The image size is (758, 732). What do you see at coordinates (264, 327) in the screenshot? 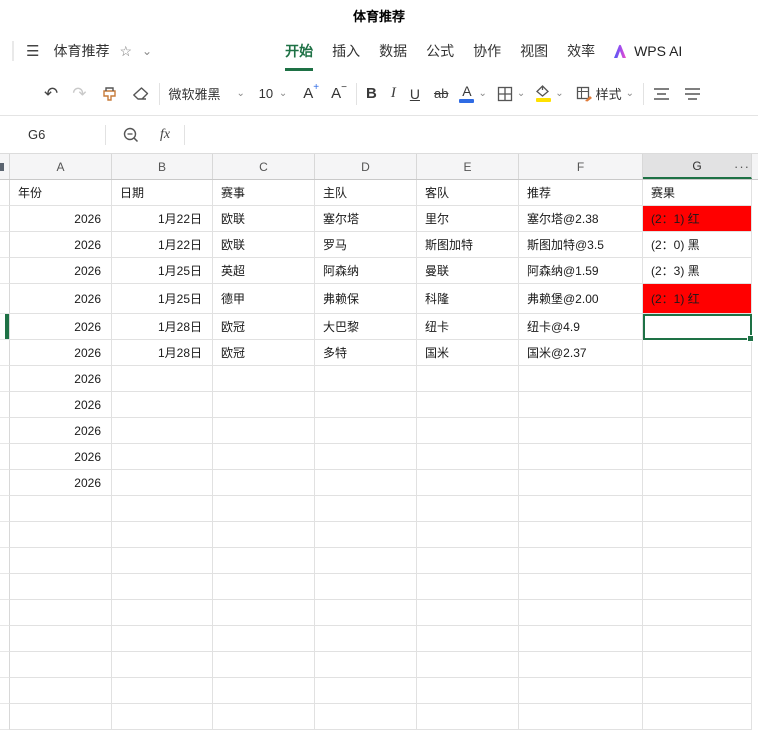
I see `cell-c6: 欧冠` at bounding box center [264, 327].